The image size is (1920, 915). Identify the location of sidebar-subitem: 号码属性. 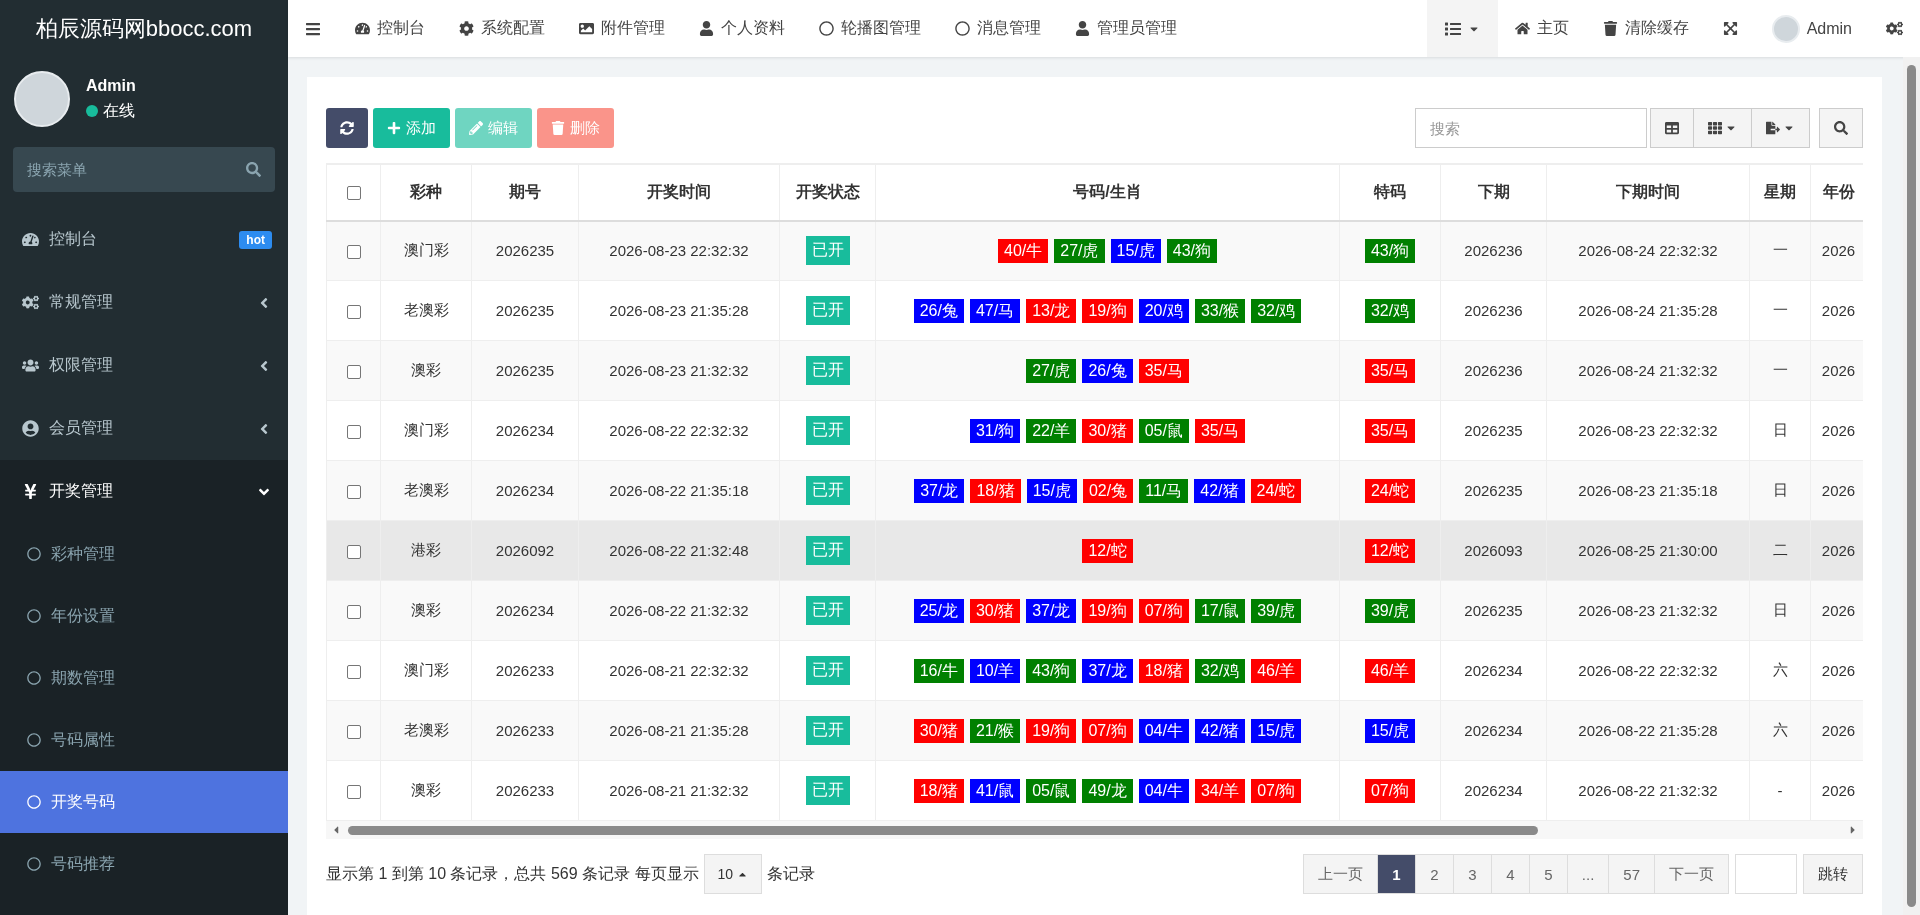
(144, 740).